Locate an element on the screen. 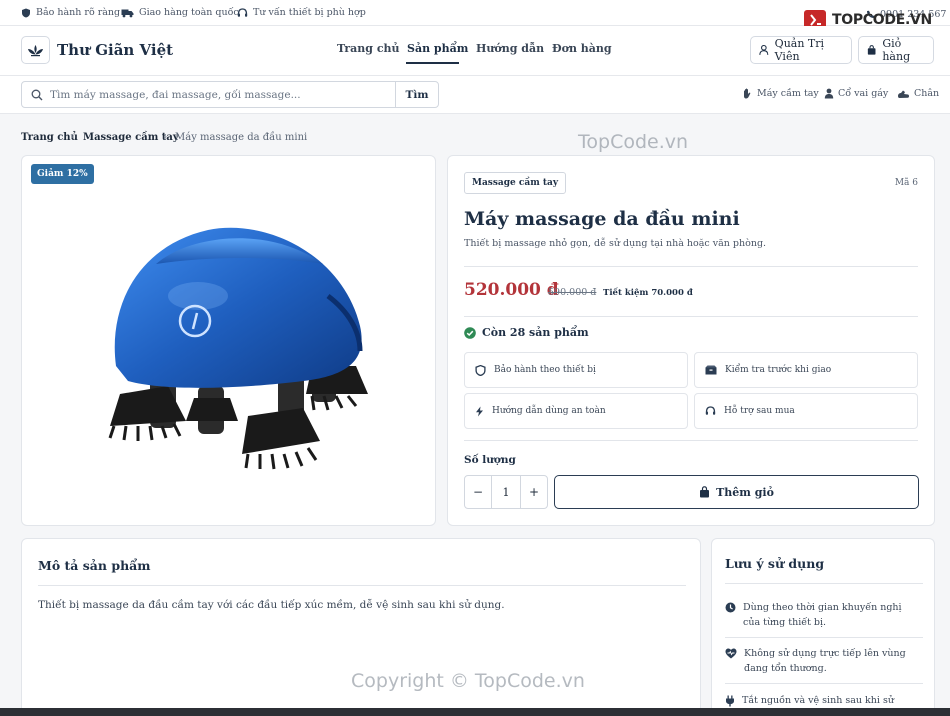  category-neck-shoulder-label: Cổ vai gáy is located at coordinates (863, 93).